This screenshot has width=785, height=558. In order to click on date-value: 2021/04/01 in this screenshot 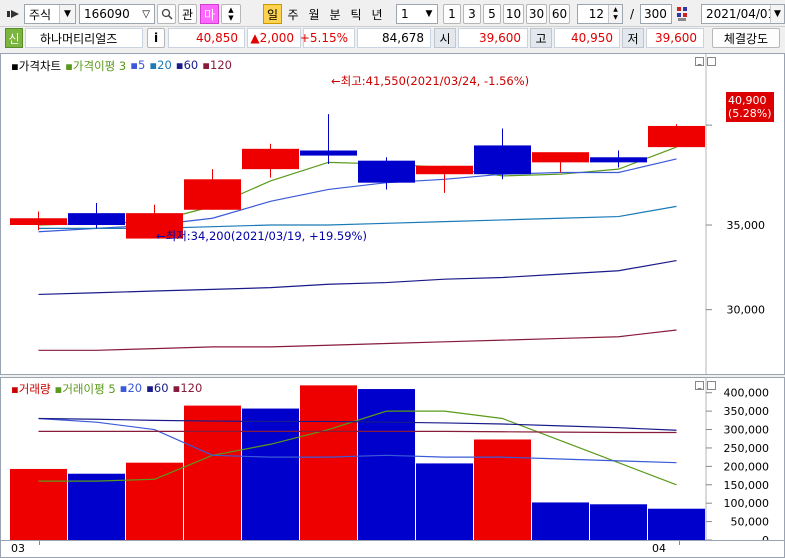, I will do `click(741, 14)`.